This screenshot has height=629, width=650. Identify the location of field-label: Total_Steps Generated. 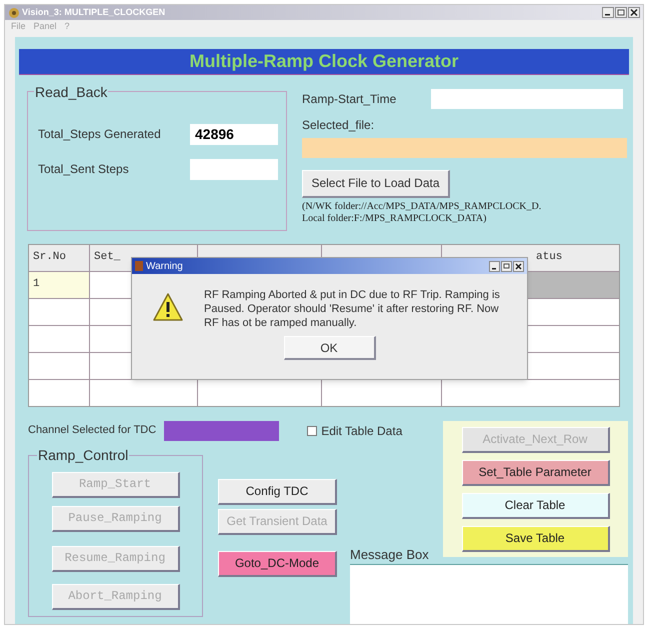
(99, 134).